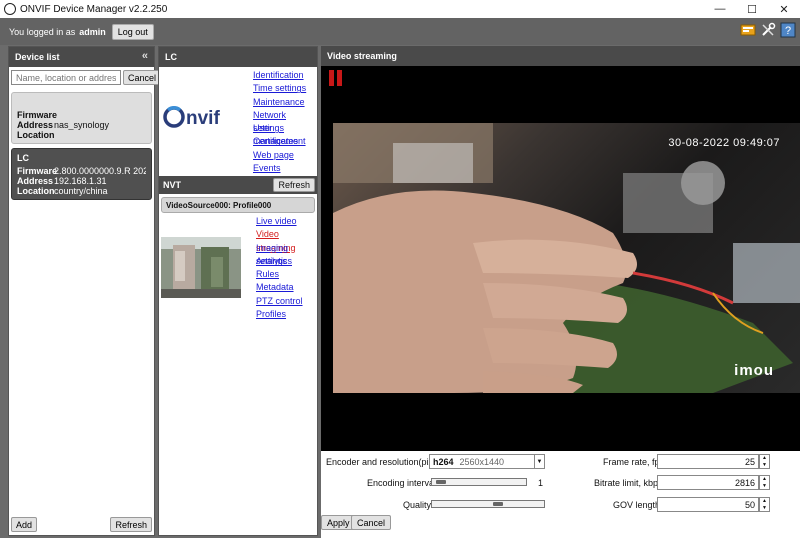  I want to click on gov-length-spinner: ▲ ▼, so click(764, 504).